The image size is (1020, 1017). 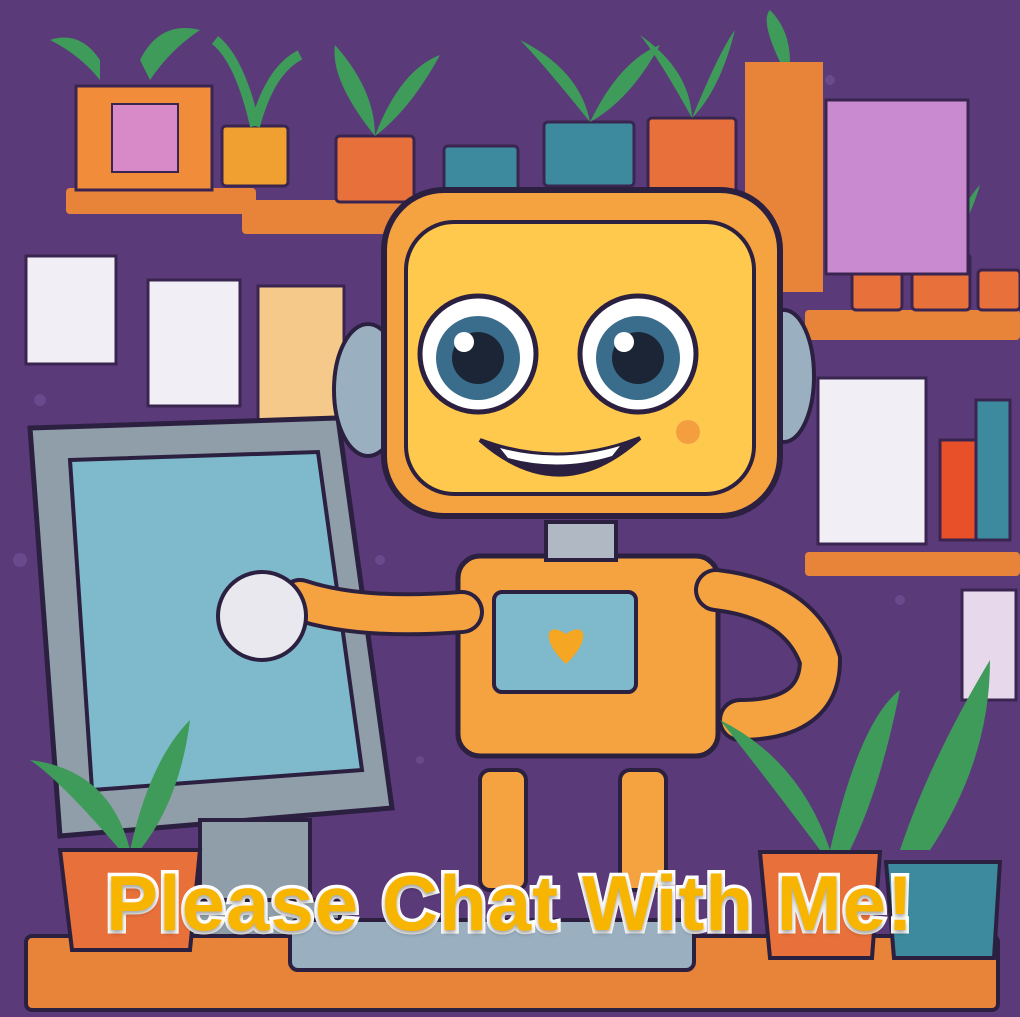 What do you see at coordinates (161, 201) in the screenshot?
I see `top-left-shelf` at bounding box center [161, 201].